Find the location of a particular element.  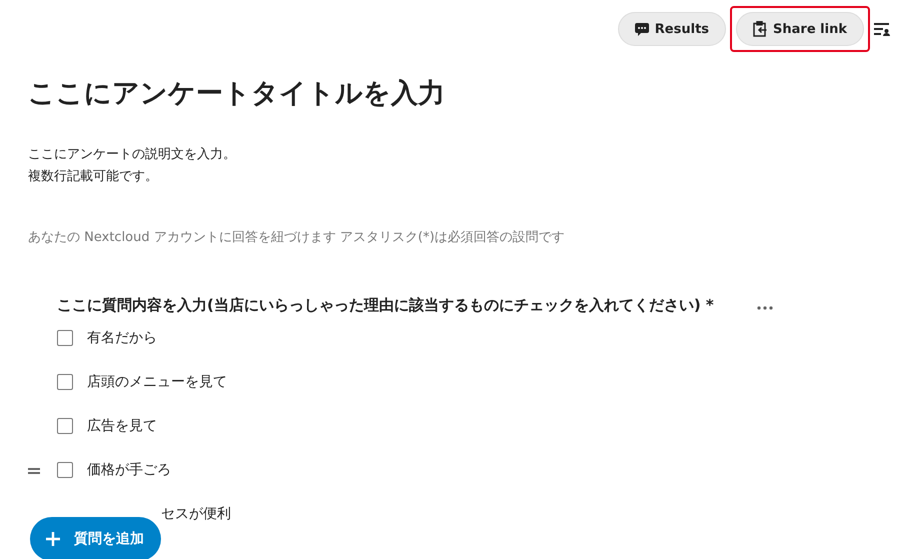

option-label: 広告を見て is located at coordinates (122, 426).